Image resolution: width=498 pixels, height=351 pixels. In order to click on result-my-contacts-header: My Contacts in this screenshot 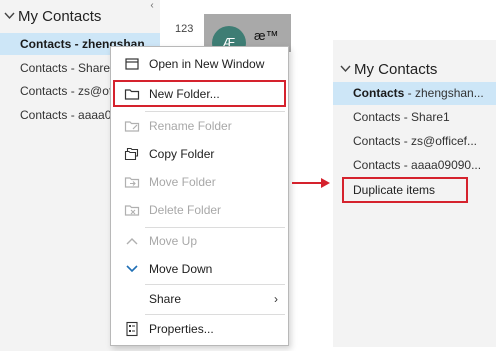, I will do `click(388, 69)`.